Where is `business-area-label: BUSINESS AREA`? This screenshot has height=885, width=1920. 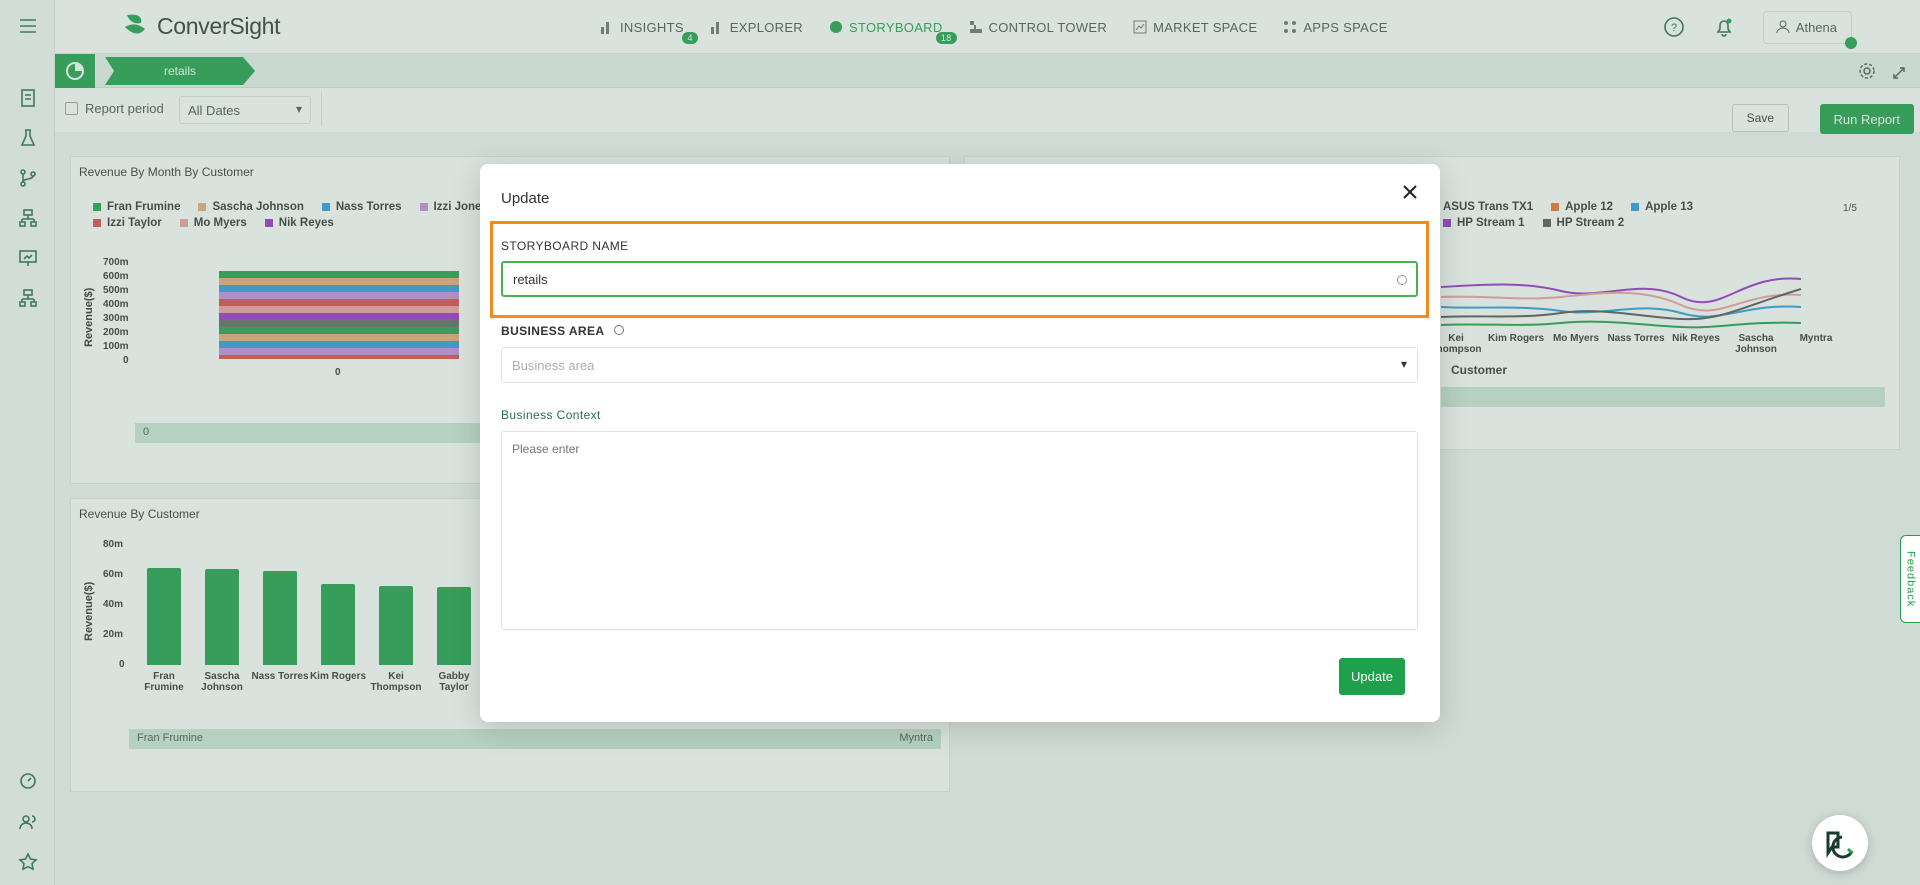
business-area-label: BUSINESS AREA is located at coordinates (562, 331).